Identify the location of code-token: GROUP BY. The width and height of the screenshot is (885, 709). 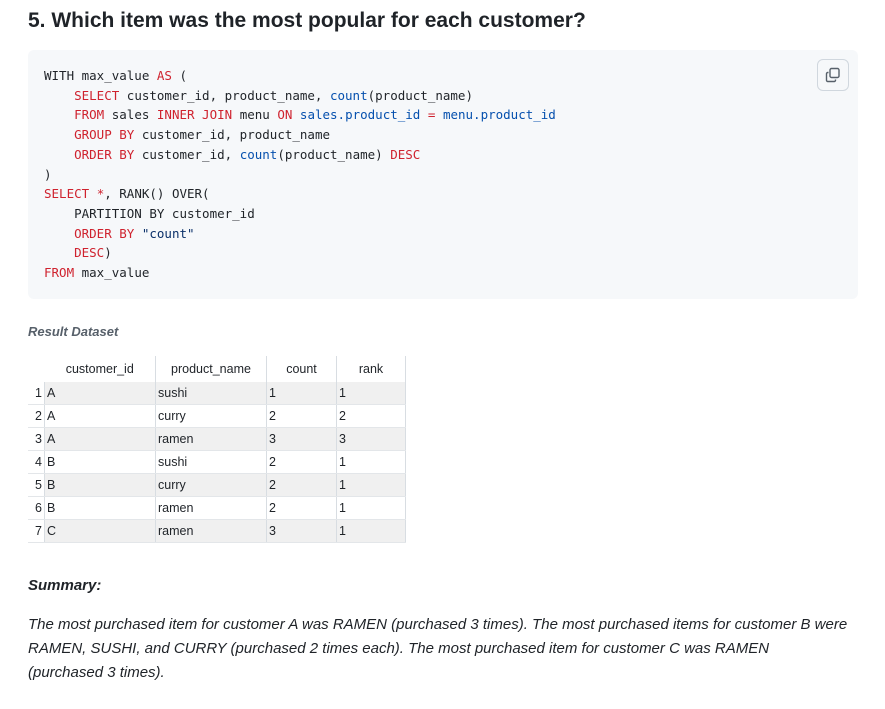
(104, 135).